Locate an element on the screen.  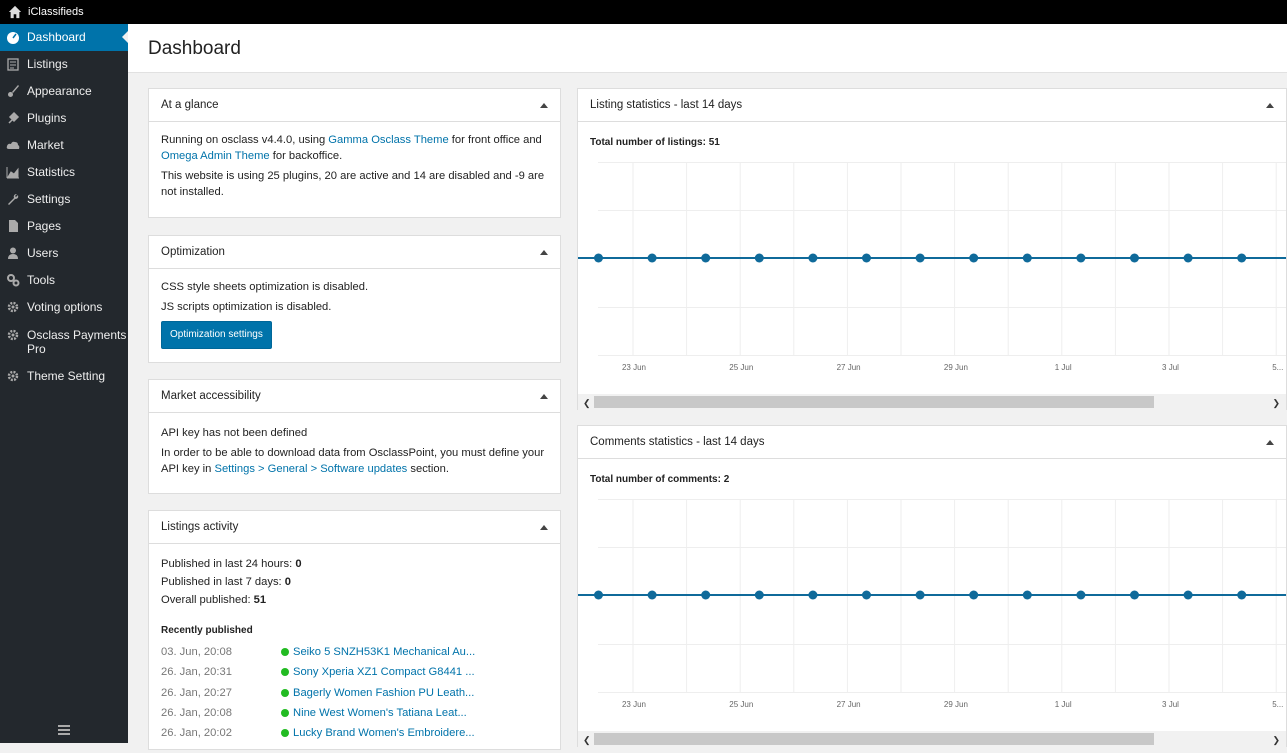
x-tick-label: 3 Jul is located at coordinates (1170, 367).